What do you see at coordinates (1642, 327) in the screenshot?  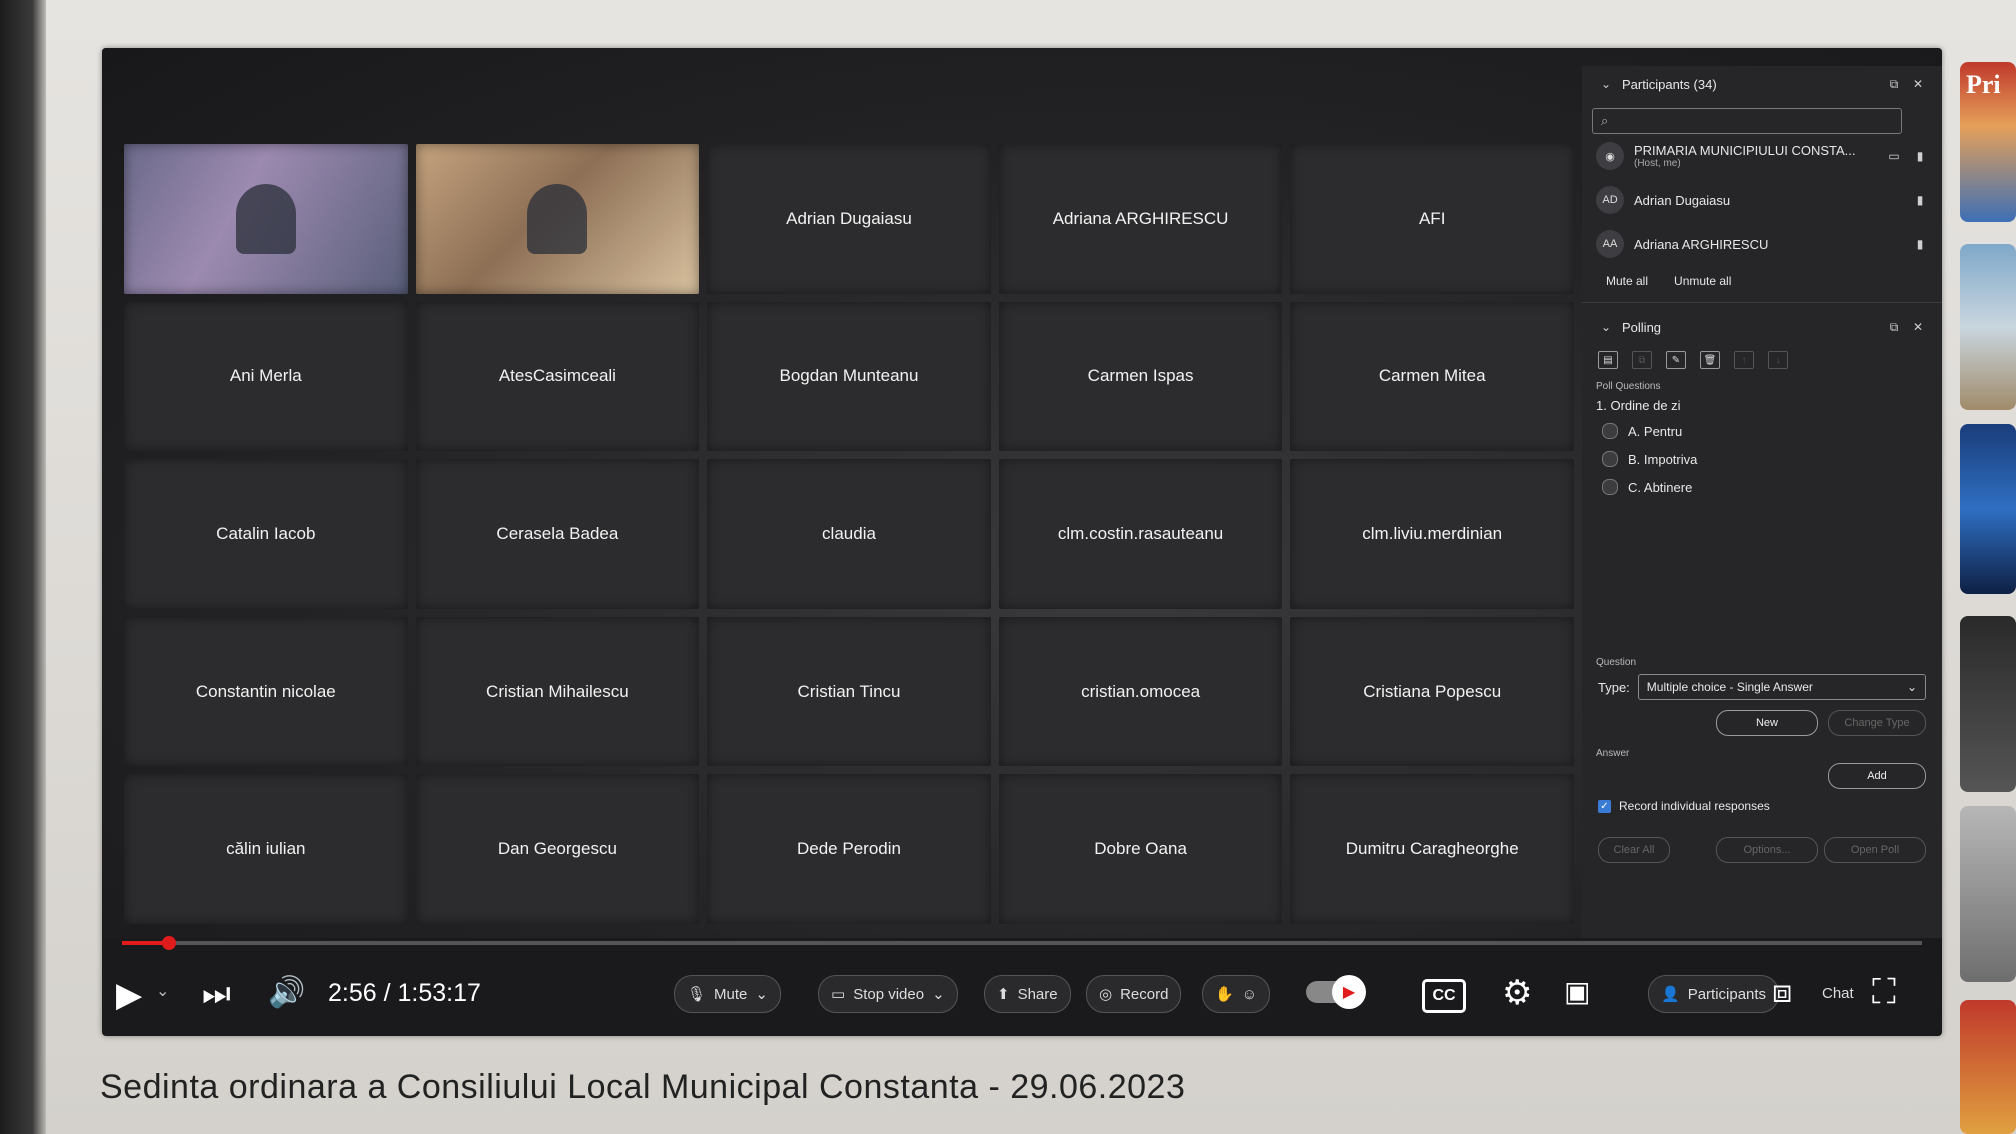 I see `polling-title: Polling` at bounding box center [1642, 327].